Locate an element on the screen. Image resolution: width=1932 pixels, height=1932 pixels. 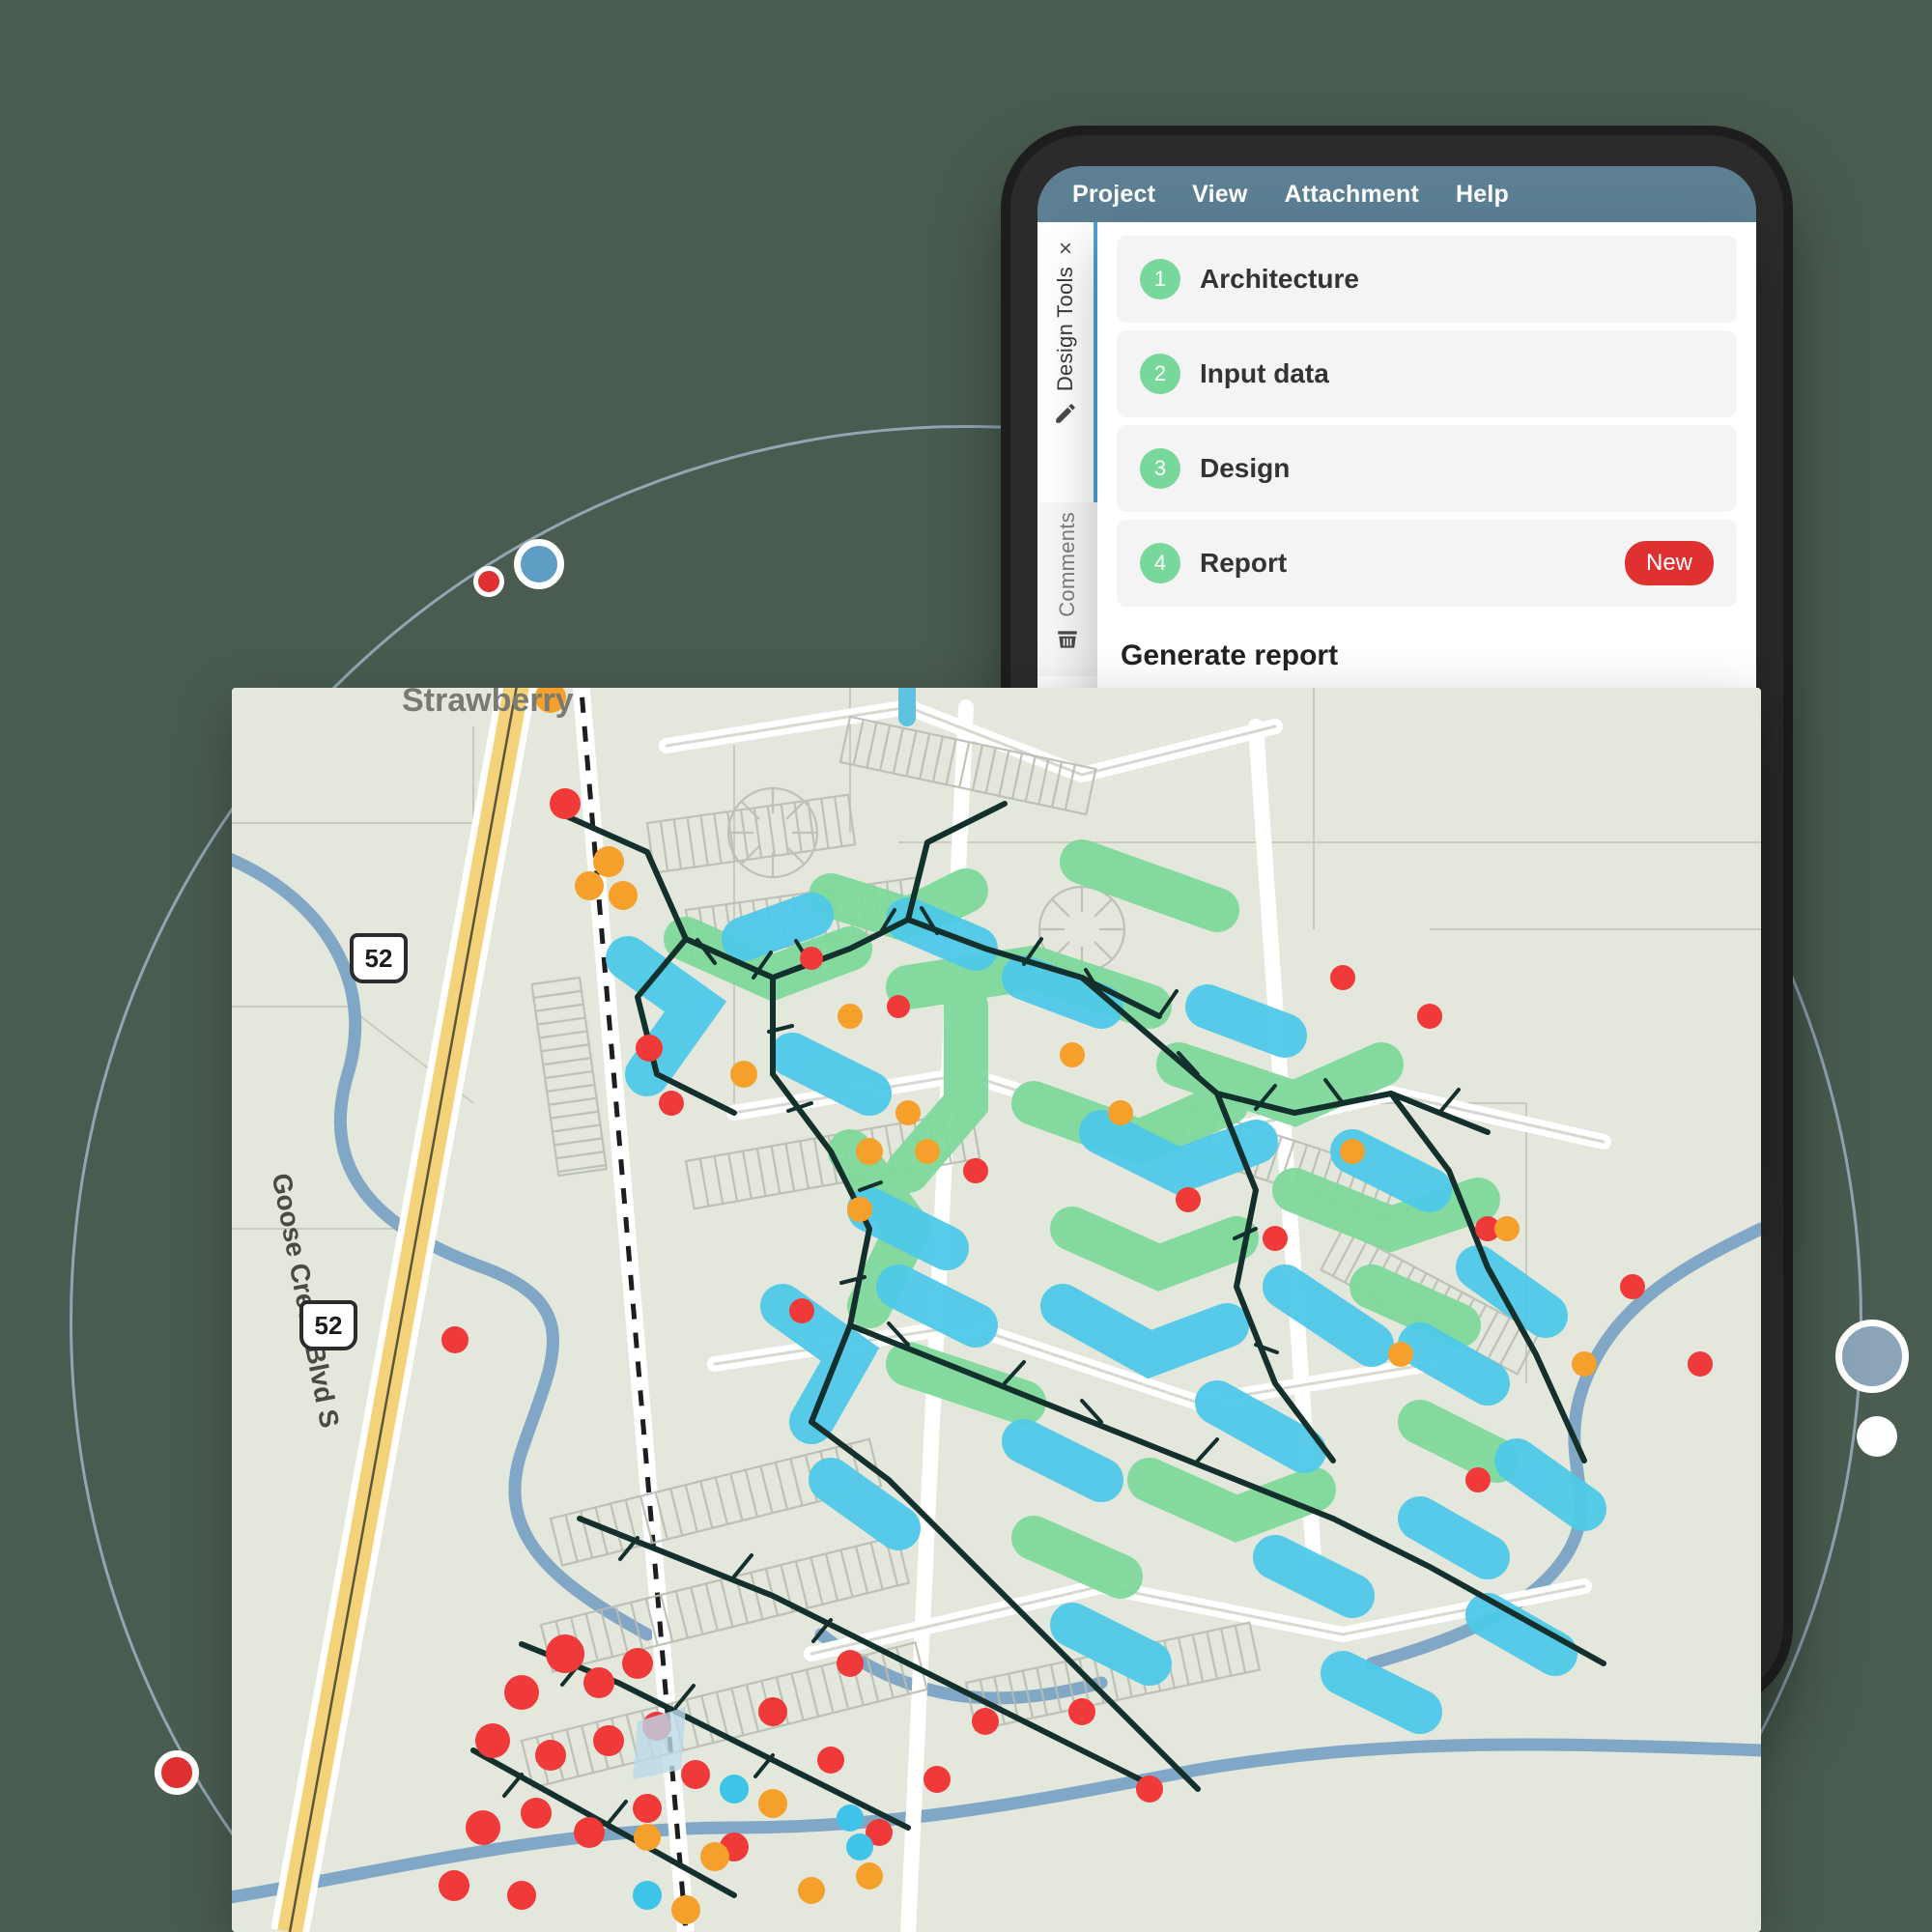
tool-rail: × Design Tools Comments is located at coordinates (1067, 449).